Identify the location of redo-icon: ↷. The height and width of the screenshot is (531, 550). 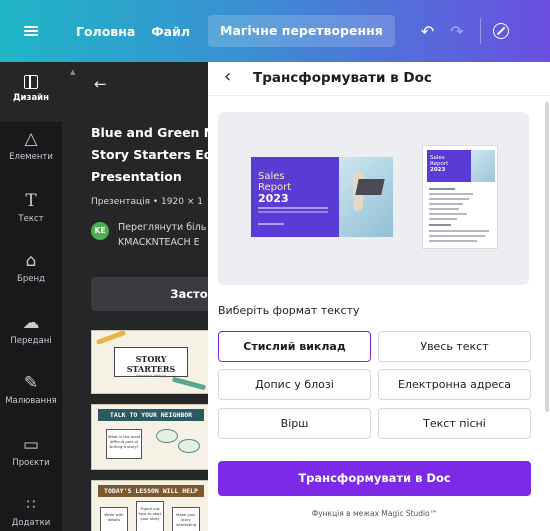
(456, 31).